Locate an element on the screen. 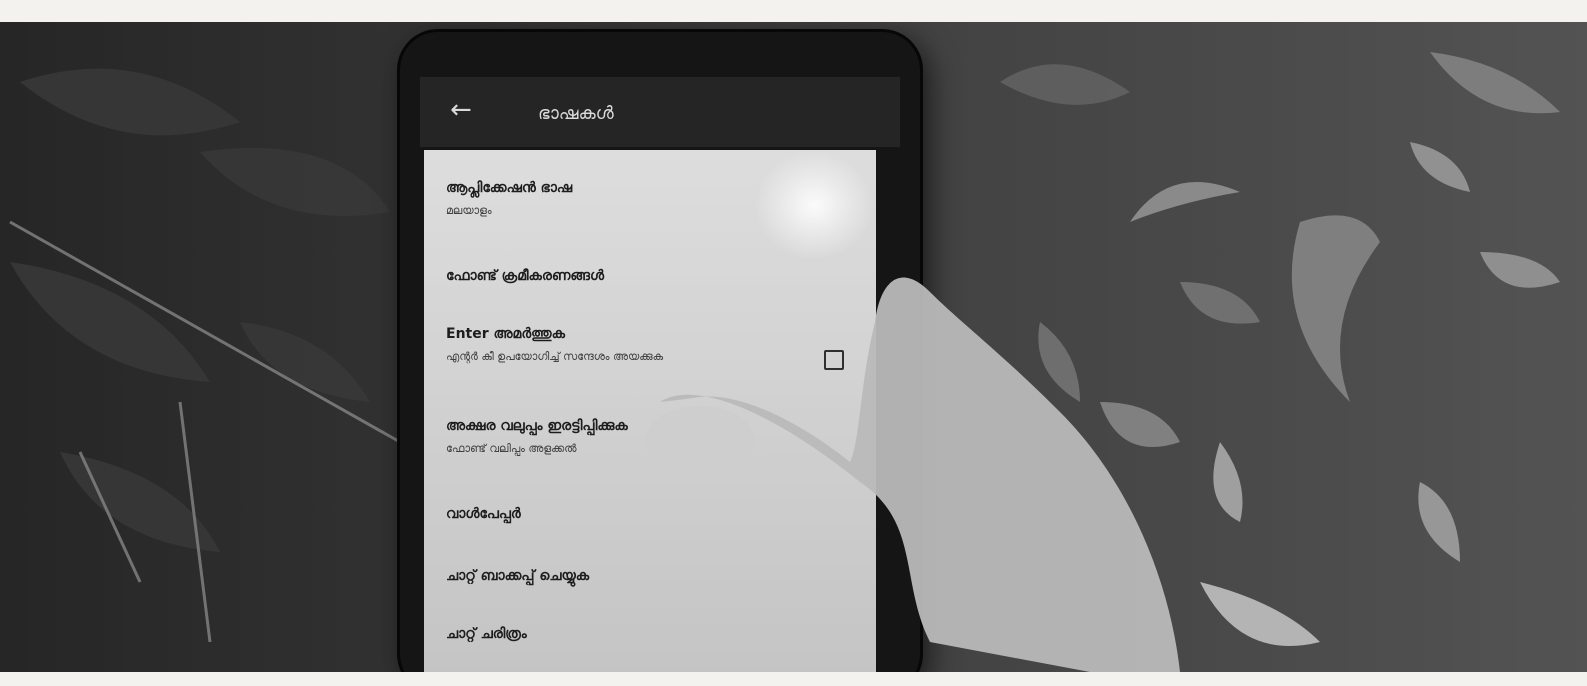 The height and width of the screenshot is (686, 1587). scan-border-top is located at coordinates (793, 11).